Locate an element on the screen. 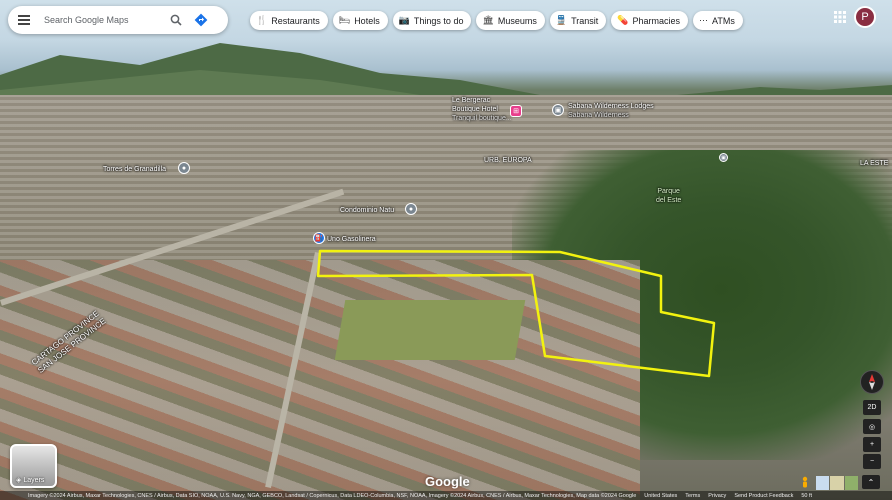 Image resolution: width=892 pixels, height=500 pixels. small-pin-icon: ▣ is located at coordinates (723, 157).